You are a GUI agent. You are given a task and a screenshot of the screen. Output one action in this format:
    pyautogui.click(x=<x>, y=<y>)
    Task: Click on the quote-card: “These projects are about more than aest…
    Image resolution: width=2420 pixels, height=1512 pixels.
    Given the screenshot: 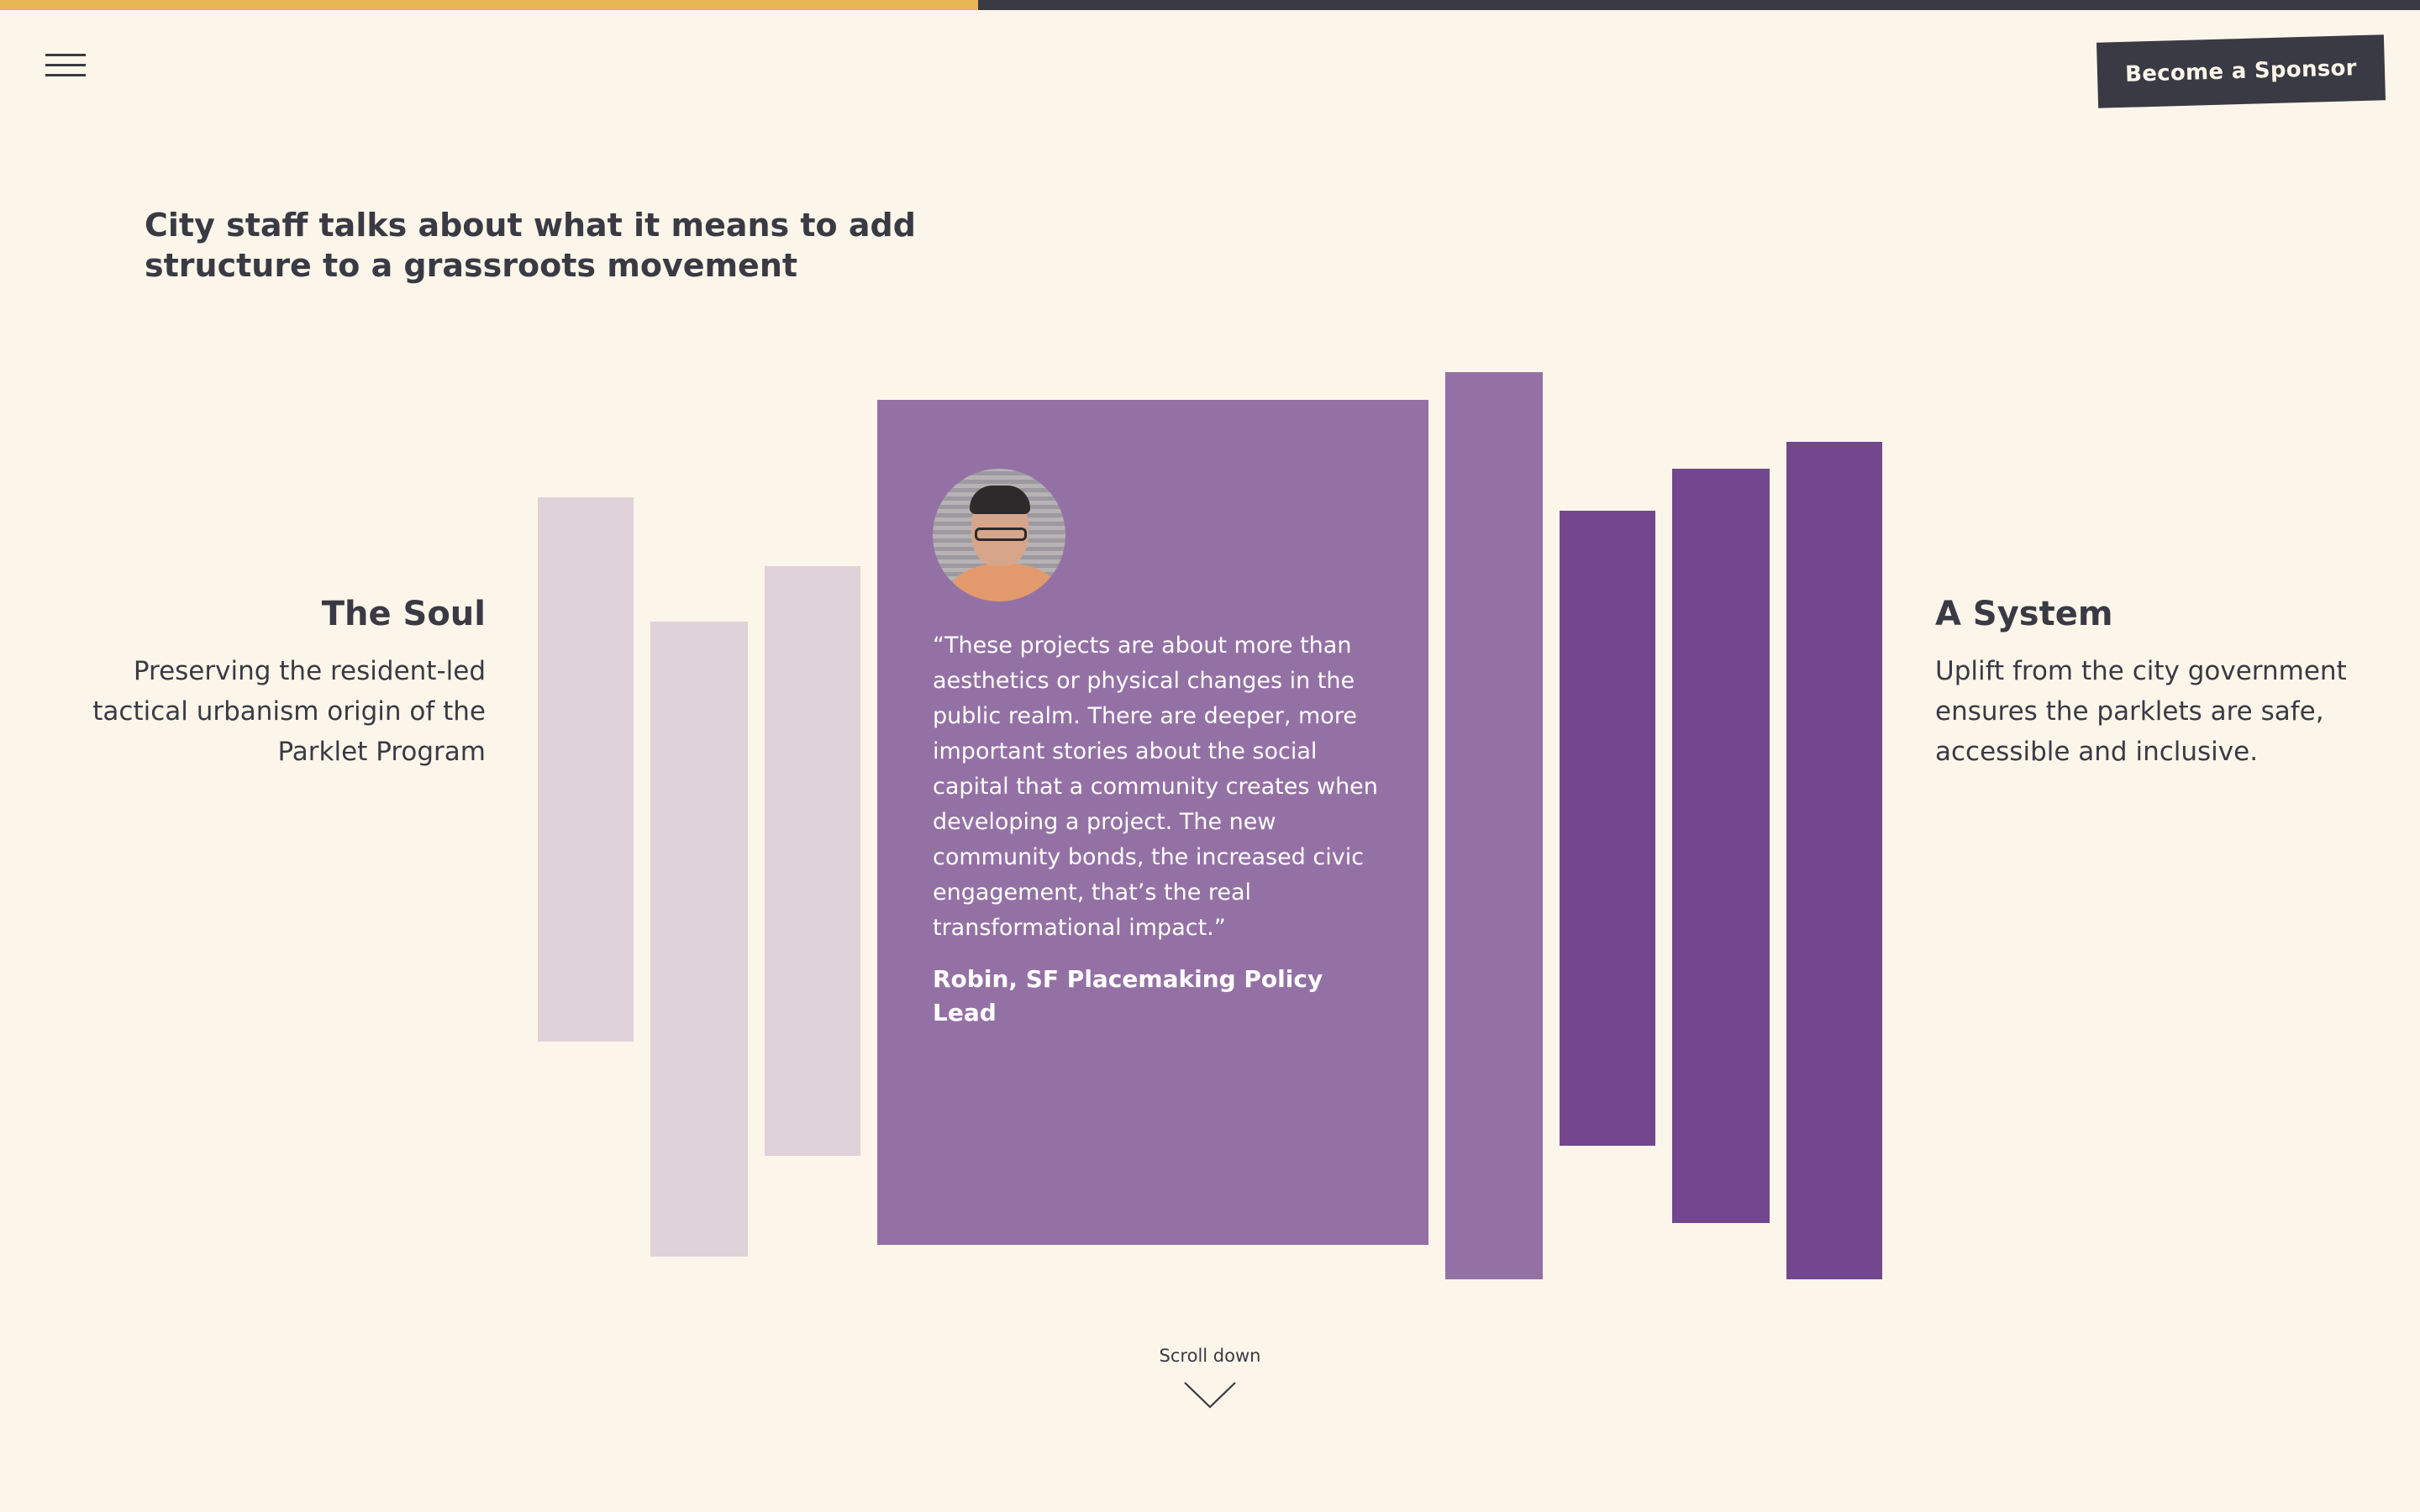 What is the action you would take?
    pyautogui.click(x=1152, y=822)
    